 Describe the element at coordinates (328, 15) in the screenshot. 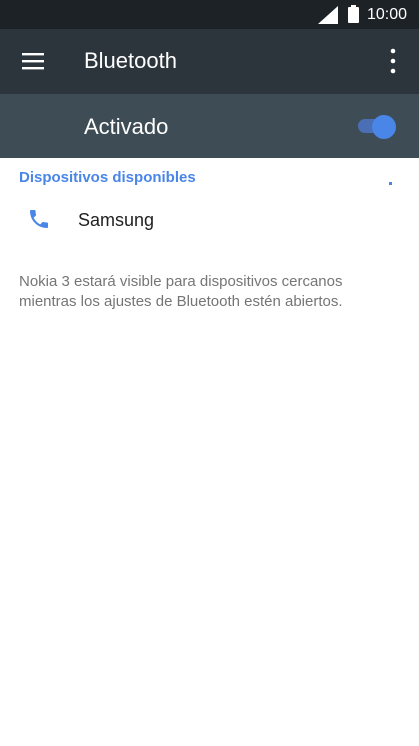

I see `signal-icon` at that location.